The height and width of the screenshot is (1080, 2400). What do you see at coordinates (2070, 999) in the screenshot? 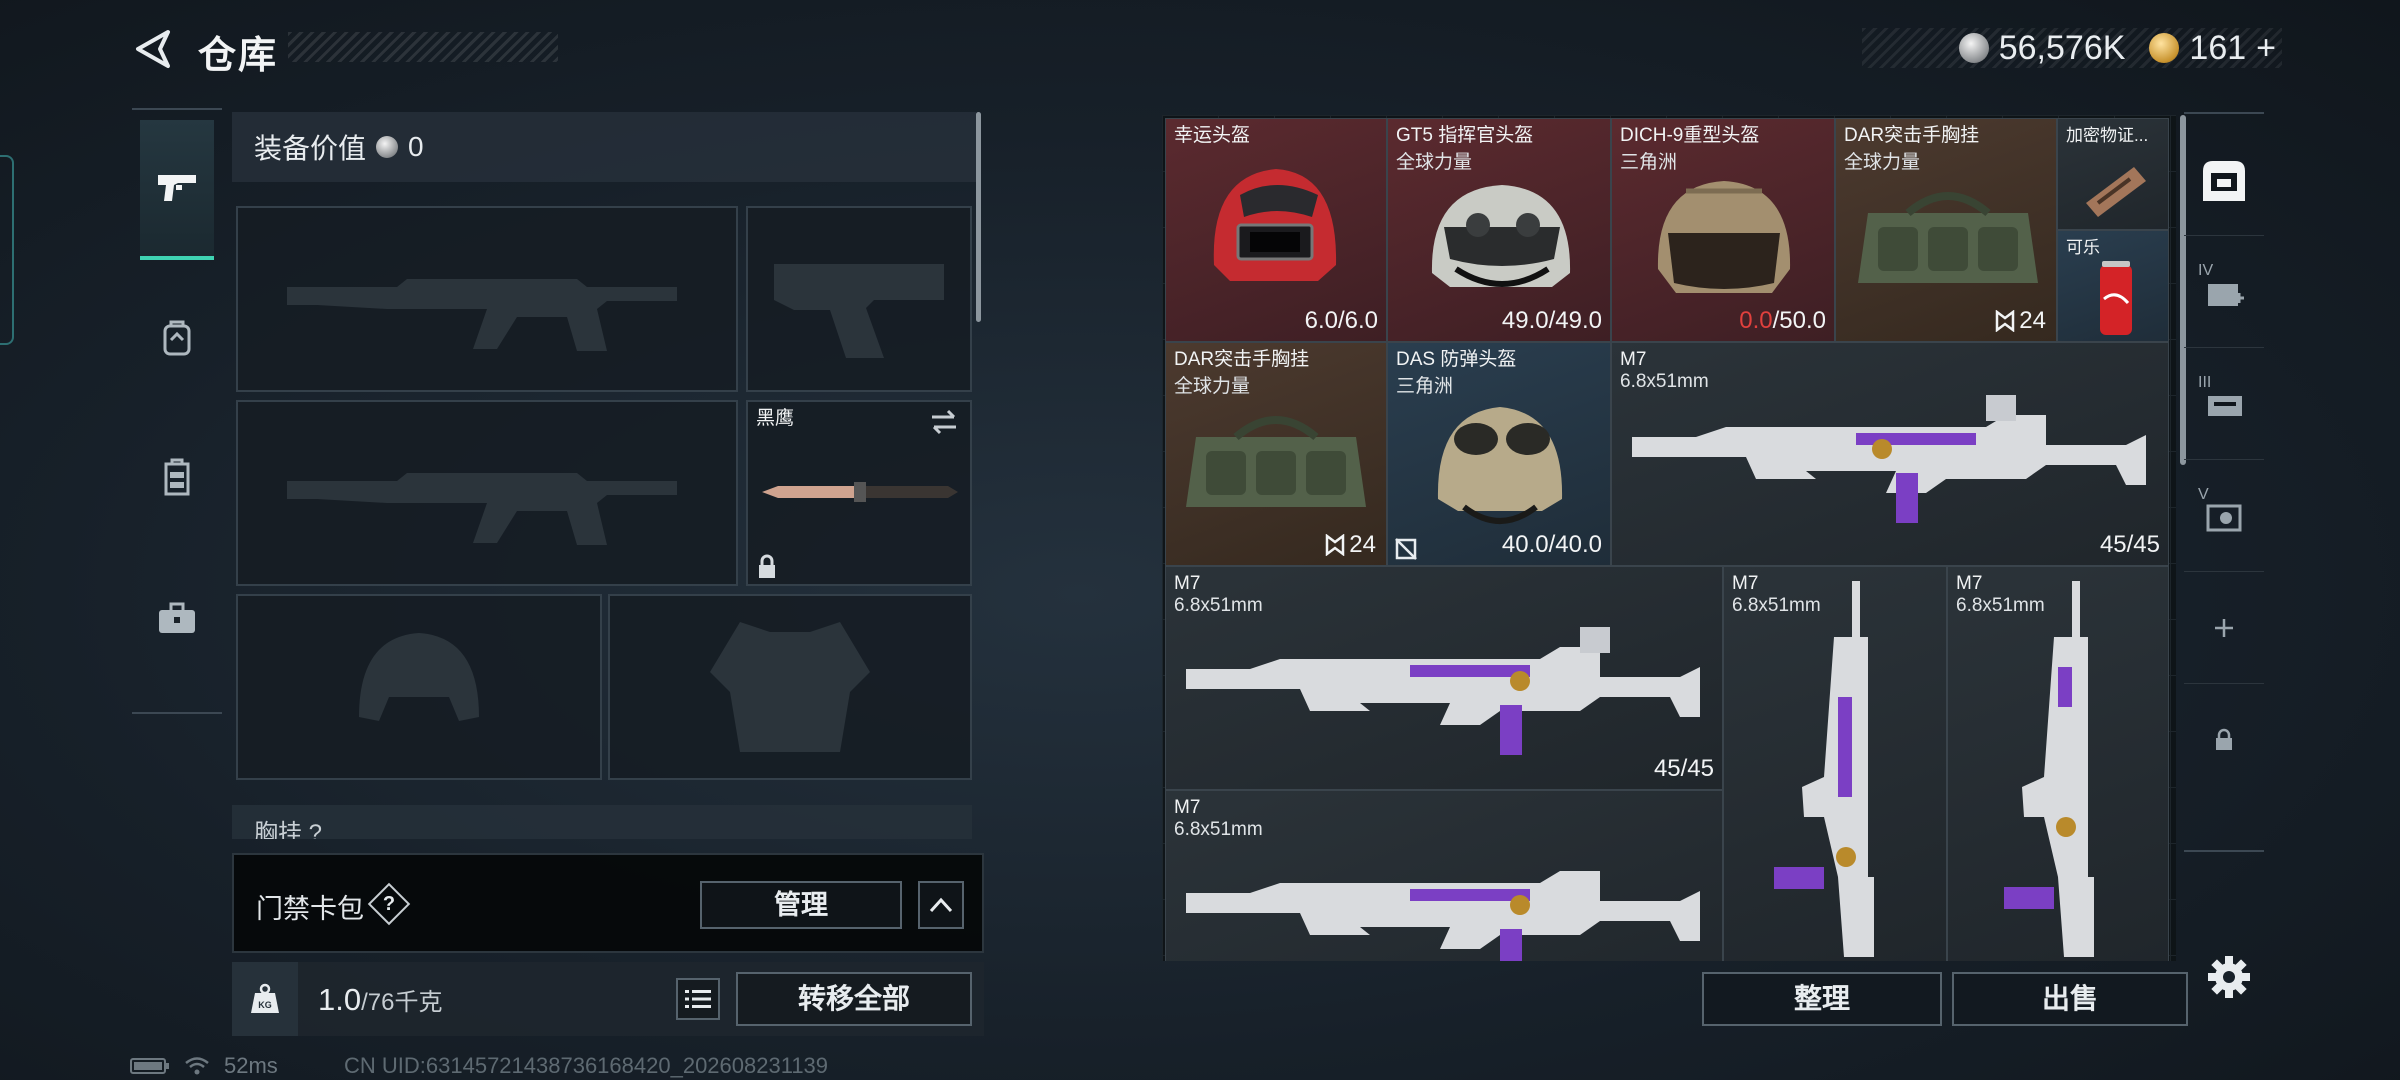
I see `sell-button: 出售` at bounding box center [2070, 999].